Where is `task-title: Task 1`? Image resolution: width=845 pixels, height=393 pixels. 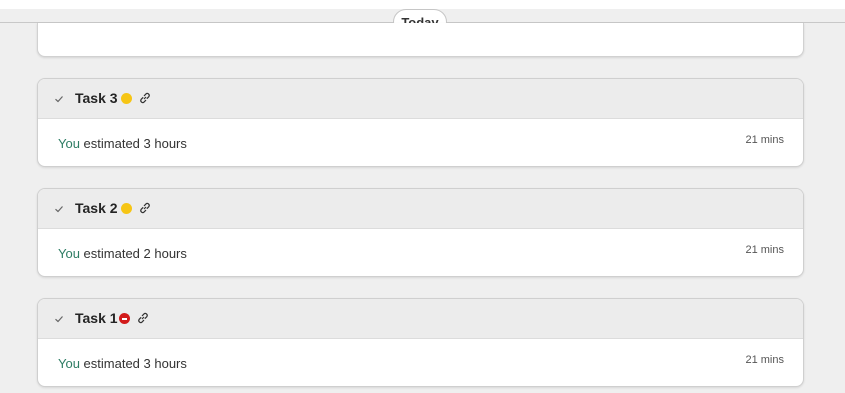 task-title: Task 1 is located at coordinates (96, 318).